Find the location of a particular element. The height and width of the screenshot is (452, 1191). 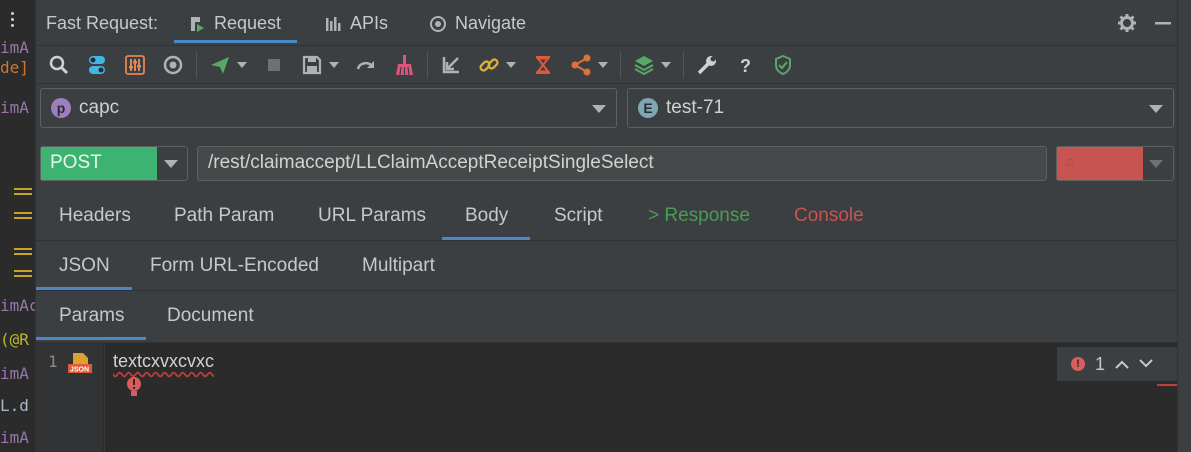

code-fragment: de] is located at coordinates (14, 67).